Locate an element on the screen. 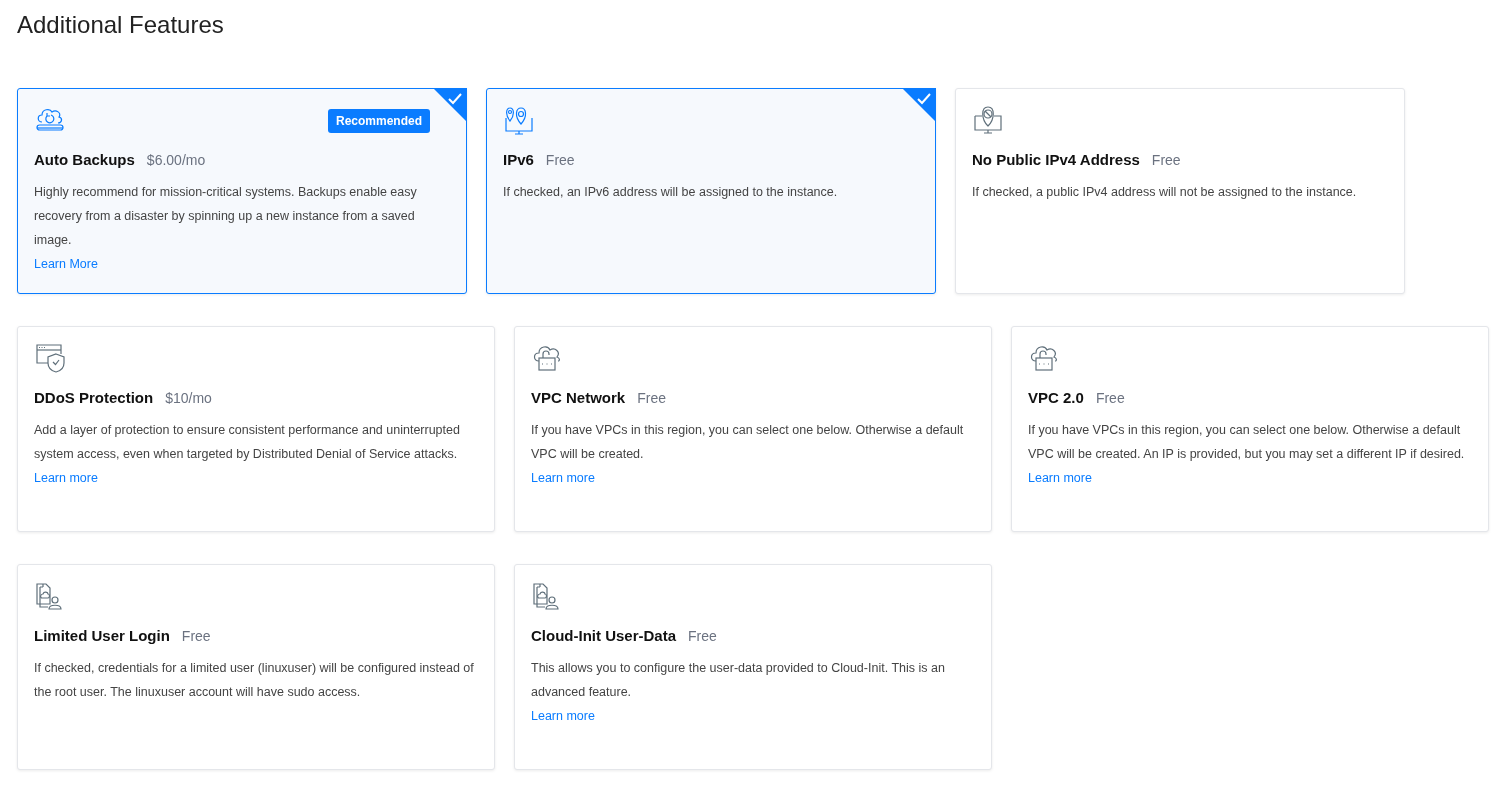 Image resolution: width=1510 pixels, height=785 pixels. feature-price: $6.00/mo is located at coordinates (176, 160).